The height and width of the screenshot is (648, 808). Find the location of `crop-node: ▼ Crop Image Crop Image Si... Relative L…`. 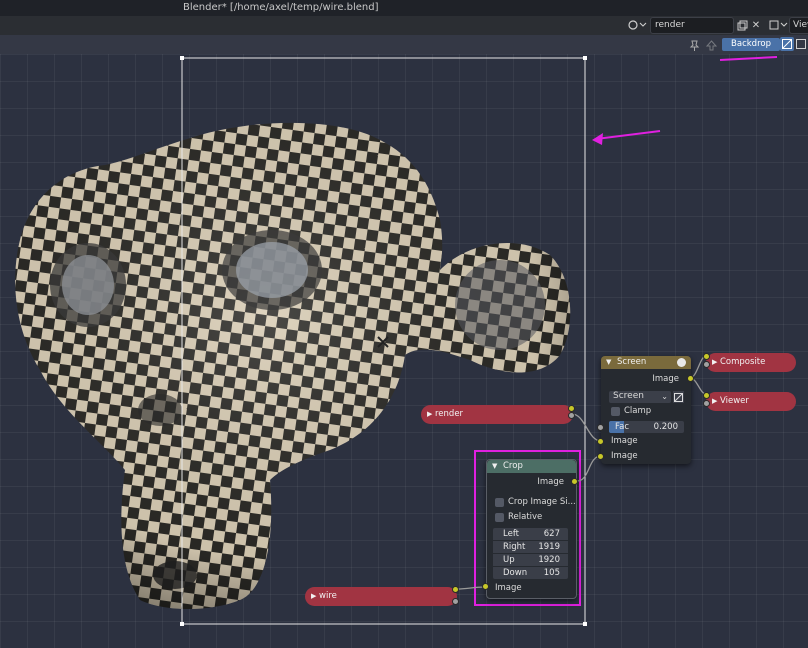

crop-node: ▼ Crop Image Crop Image Si... Relative L… is located at coordinates (531, 529).